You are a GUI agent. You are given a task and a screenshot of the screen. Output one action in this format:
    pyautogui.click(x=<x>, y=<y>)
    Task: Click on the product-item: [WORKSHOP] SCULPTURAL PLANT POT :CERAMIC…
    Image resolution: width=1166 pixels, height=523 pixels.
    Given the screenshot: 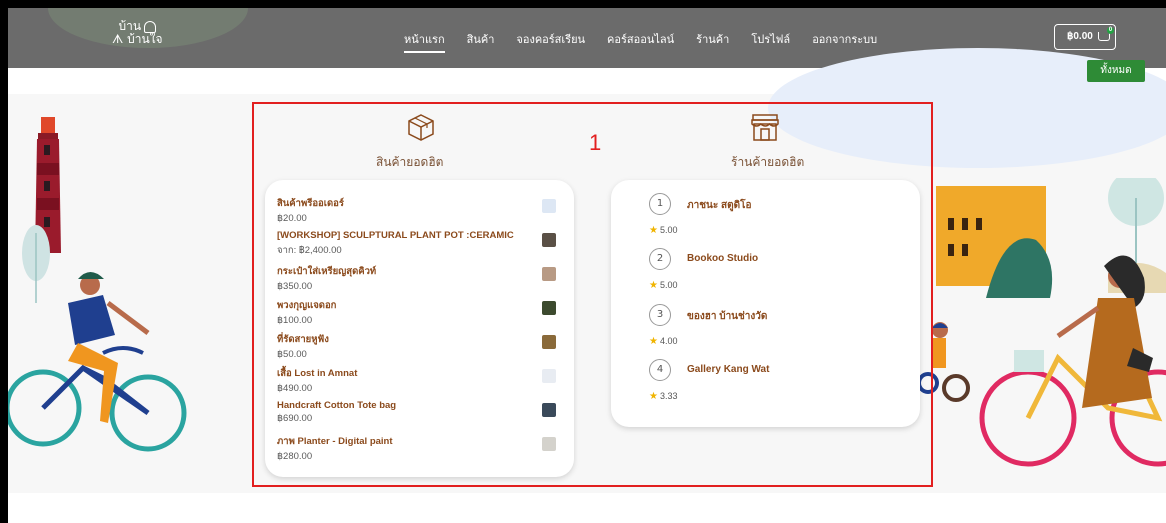 What is the action you would take?
    pyautogui.click(x=419, y=244)
    